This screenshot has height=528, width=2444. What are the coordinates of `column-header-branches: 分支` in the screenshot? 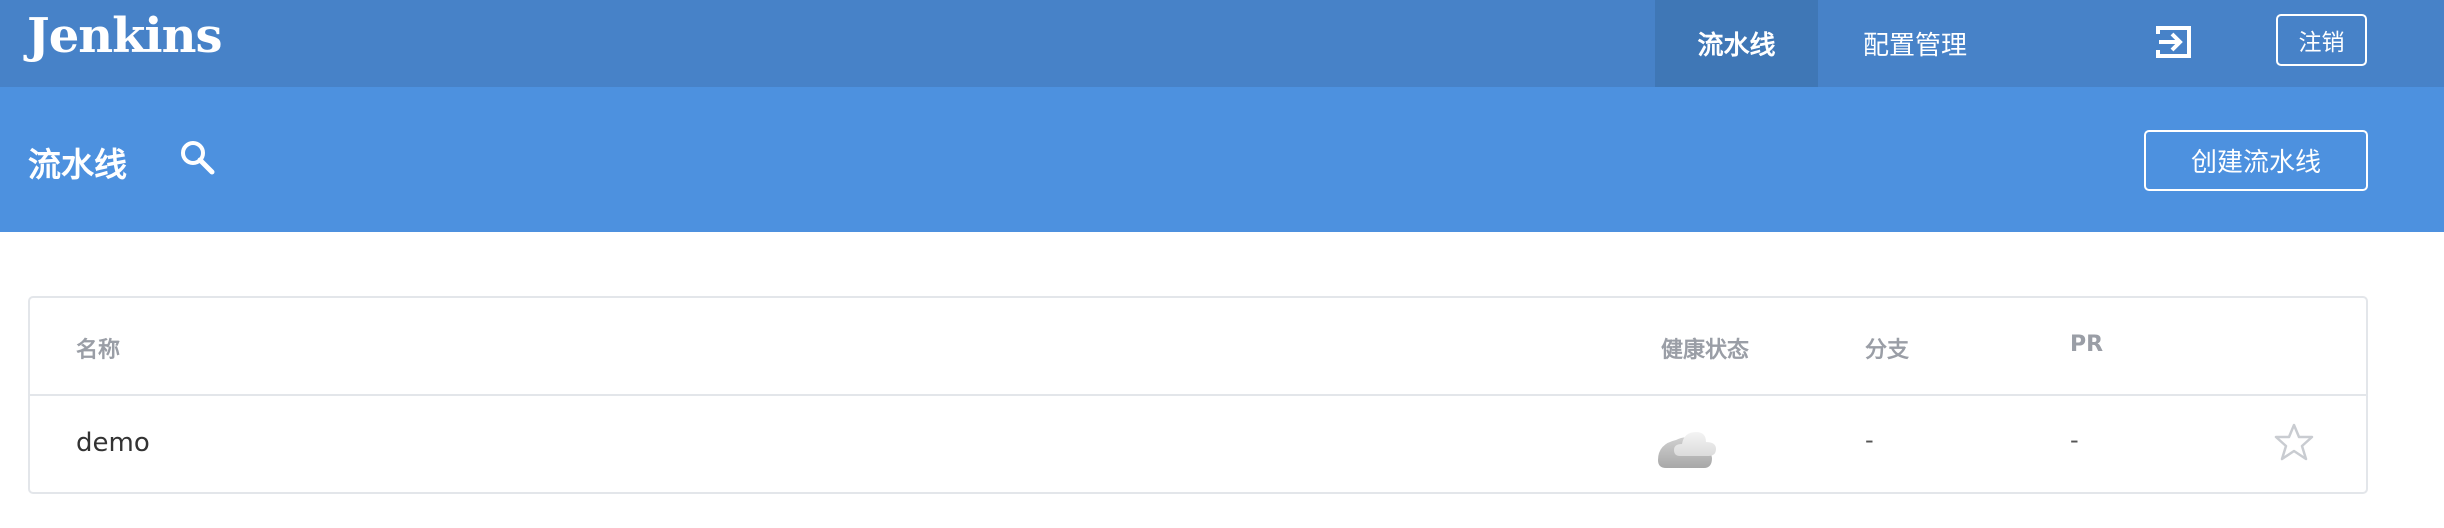 It's located at (1887, 350).